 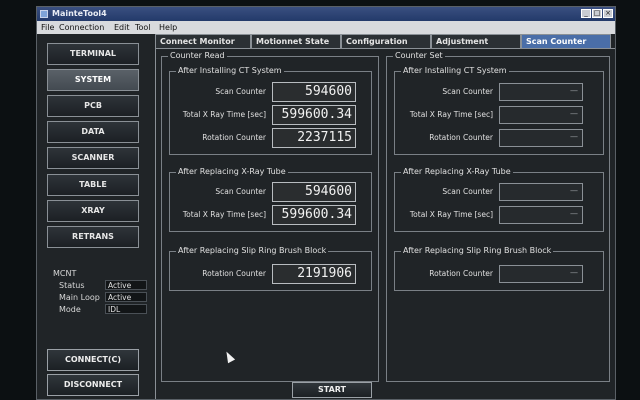 What do you see at coordinates (240, 191) in the screenshot?
I see `read-tube-scan-label: Scan Counter` at bounding box center [240, 191].